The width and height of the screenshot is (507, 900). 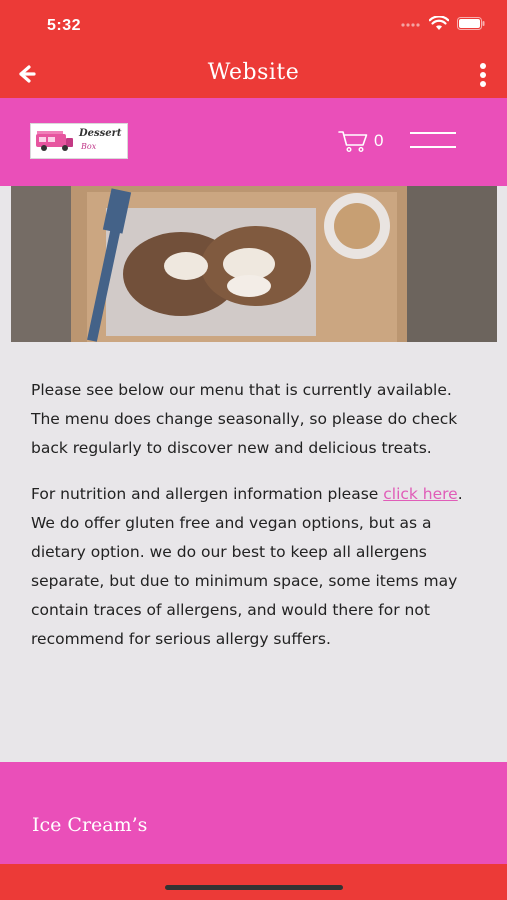 What do you see at coordinates (420, 494) in the screenshot?
I see `allergen-info-link: click here` at bounding box center [420, 494].